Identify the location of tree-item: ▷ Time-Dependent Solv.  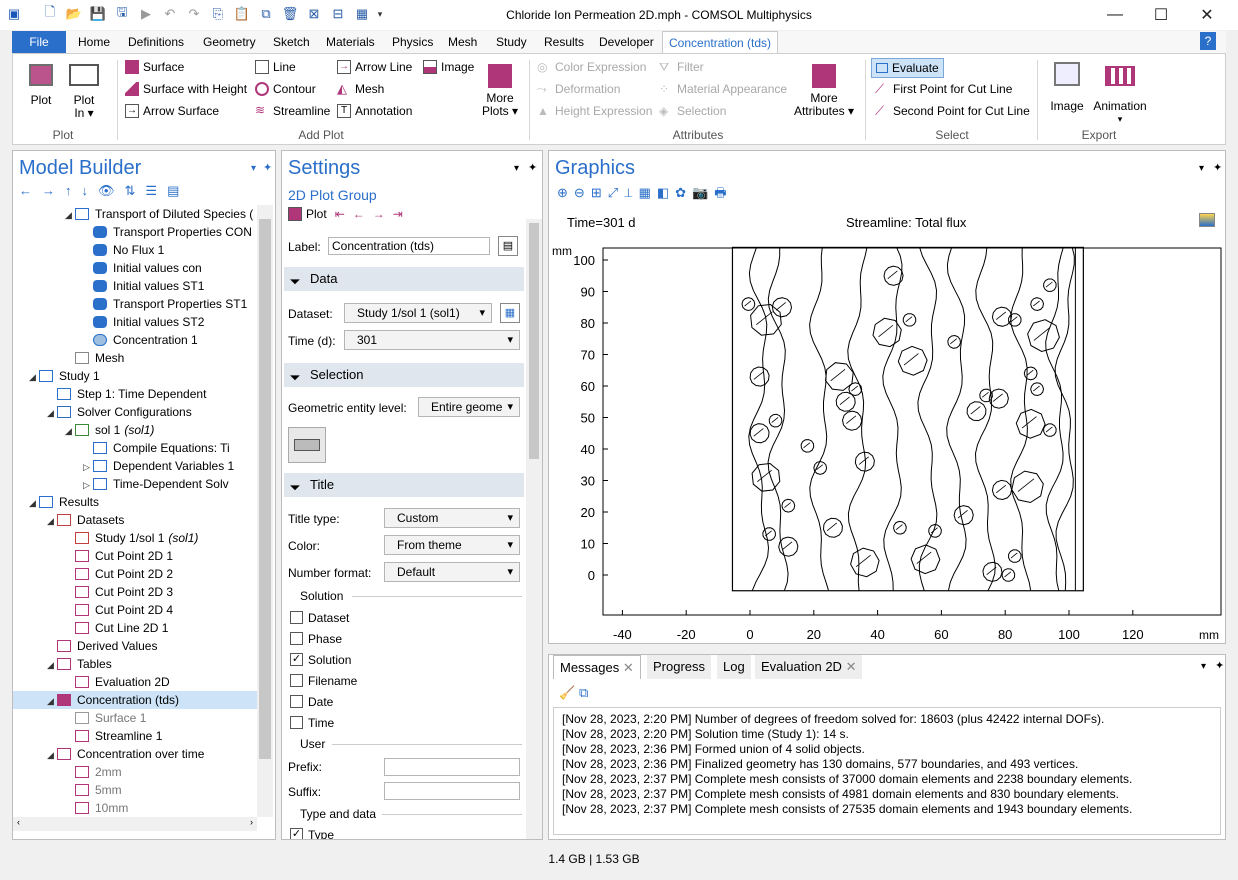
(135, 484).